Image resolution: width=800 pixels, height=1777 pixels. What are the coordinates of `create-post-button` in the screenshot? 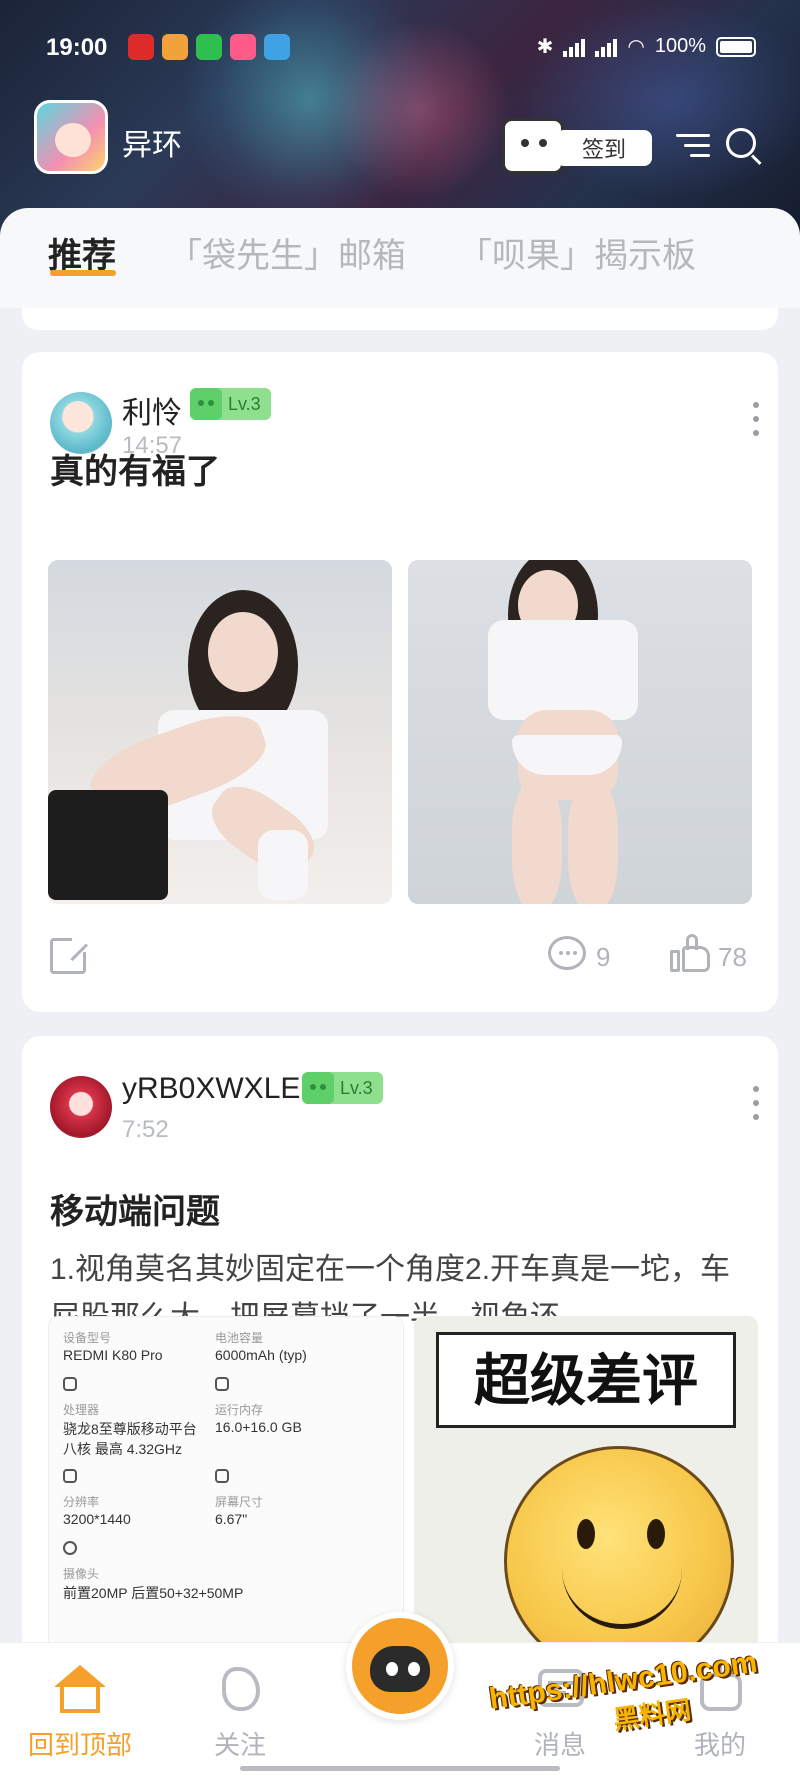 It's located at (400, 1666).